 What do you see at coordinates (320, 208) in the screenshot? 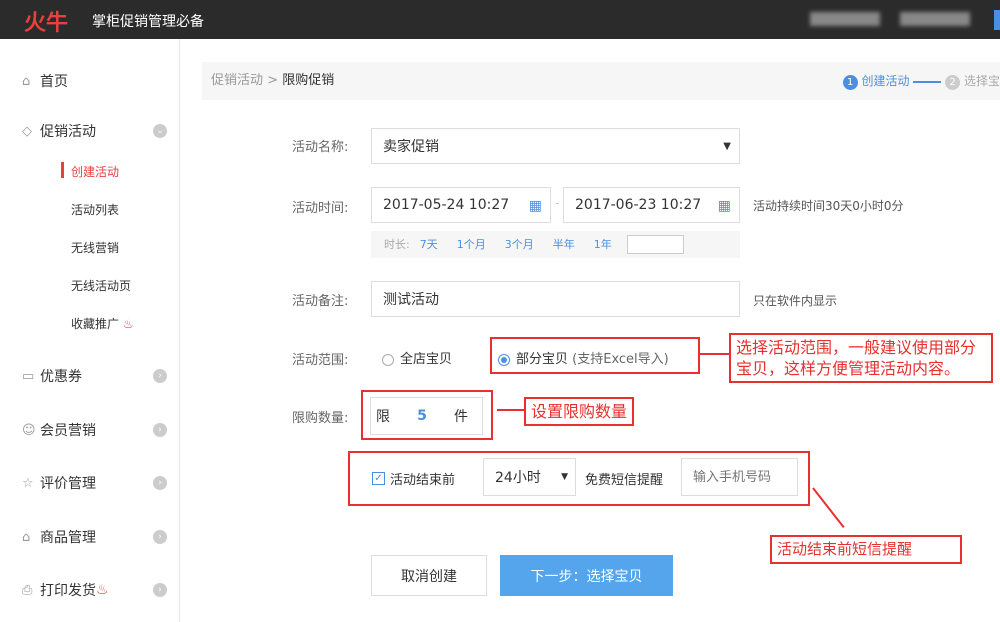
I see `time-label: 活动时间:` at bounding box center [320, 208].